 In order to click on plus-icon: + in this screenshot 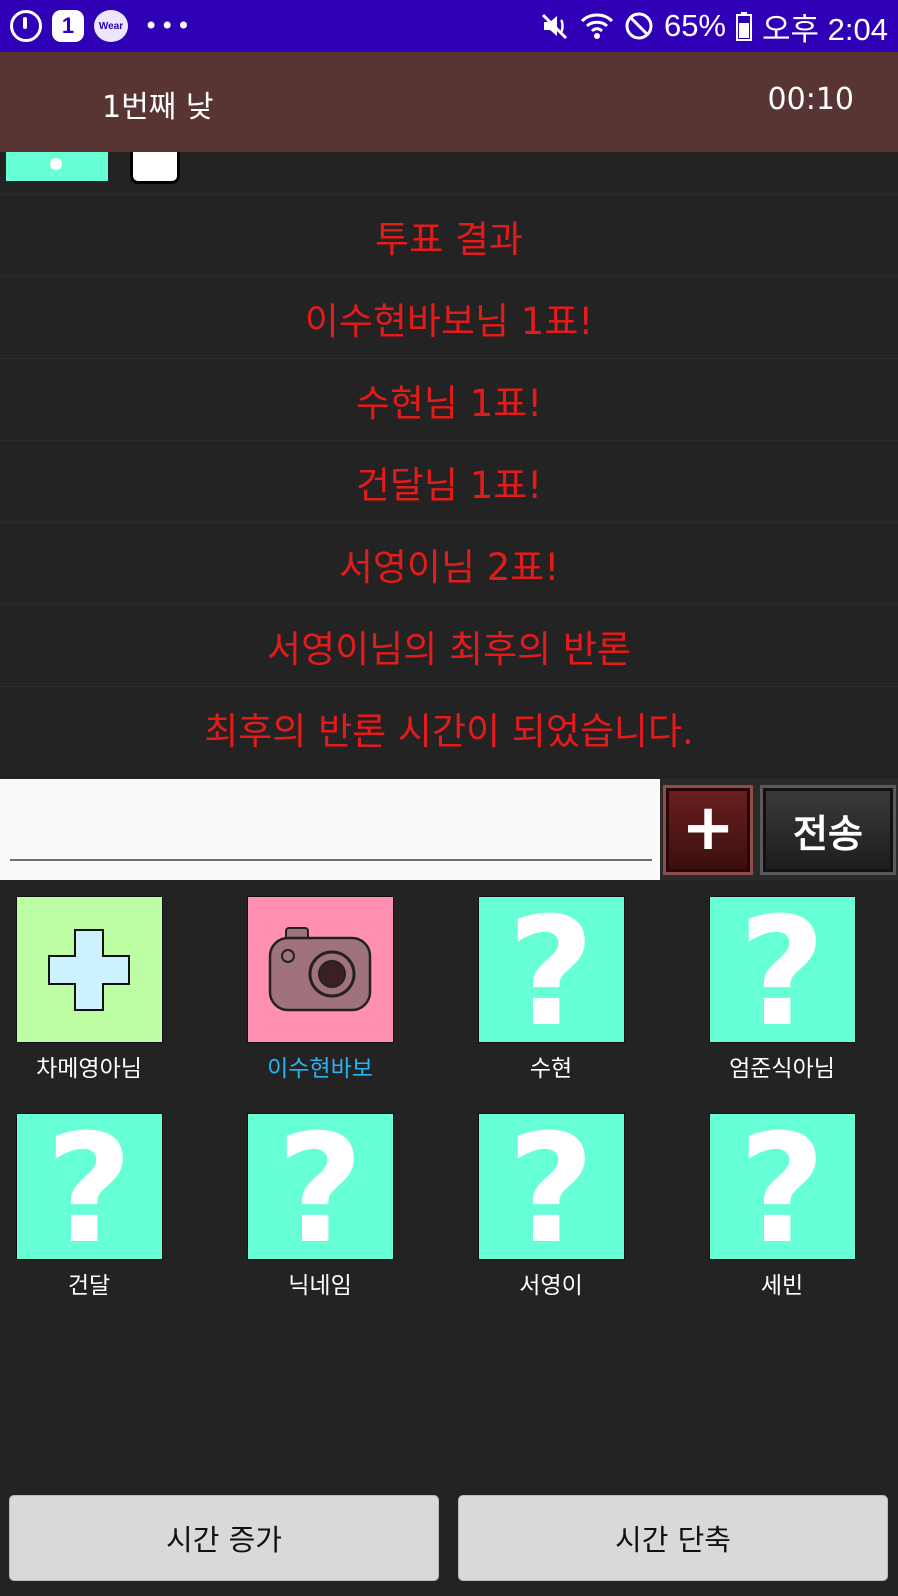, I will do `click(708, 828)`.